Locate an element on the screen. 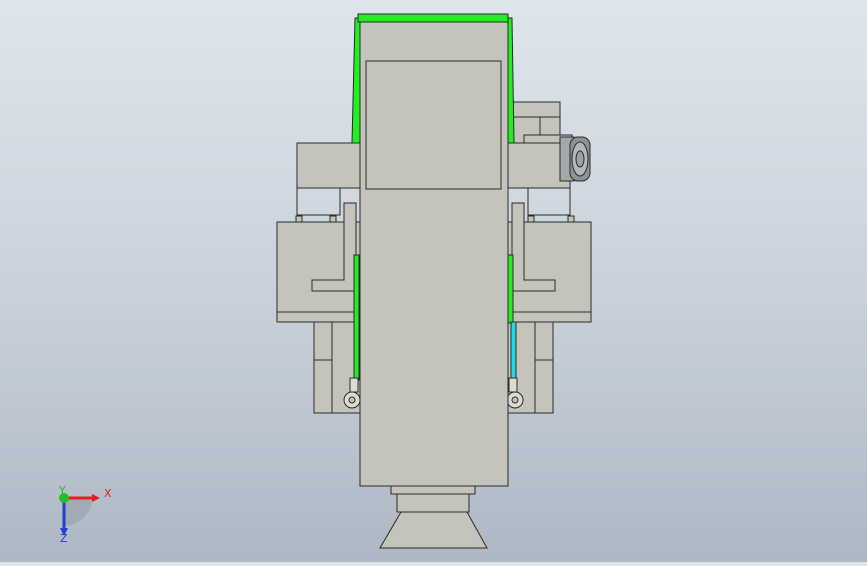 The width and height of the screenshot is (867, 566). z-axis-label: Z is located at coordinates (64, 538).